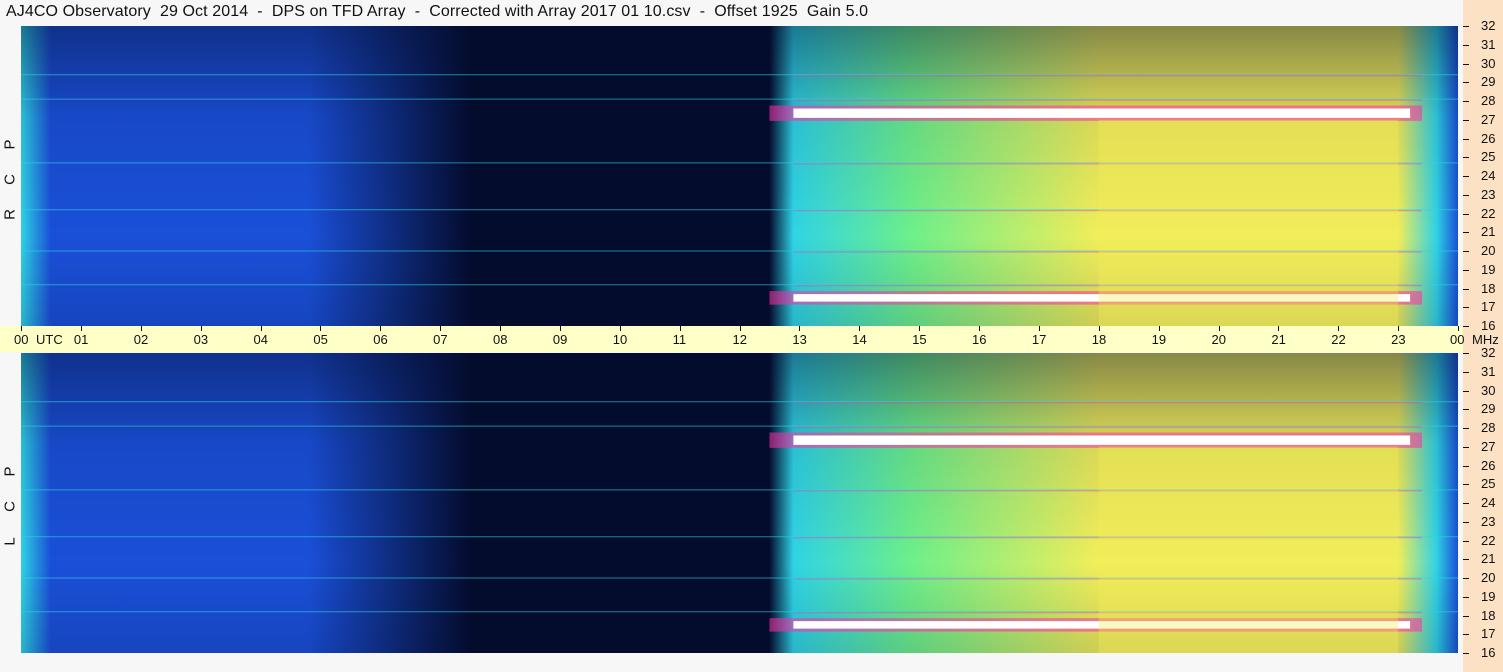 The image size is (1503, 672). I want to click on time-tick-label: 20, so click(1218, 339).